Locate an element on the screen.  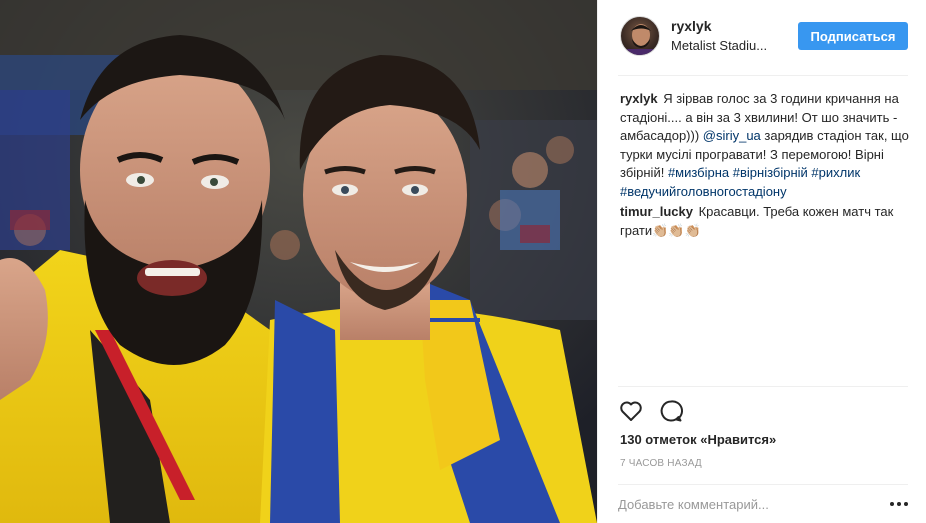
caption-mention: @siriy_ua is located at coordinates (732, 135).